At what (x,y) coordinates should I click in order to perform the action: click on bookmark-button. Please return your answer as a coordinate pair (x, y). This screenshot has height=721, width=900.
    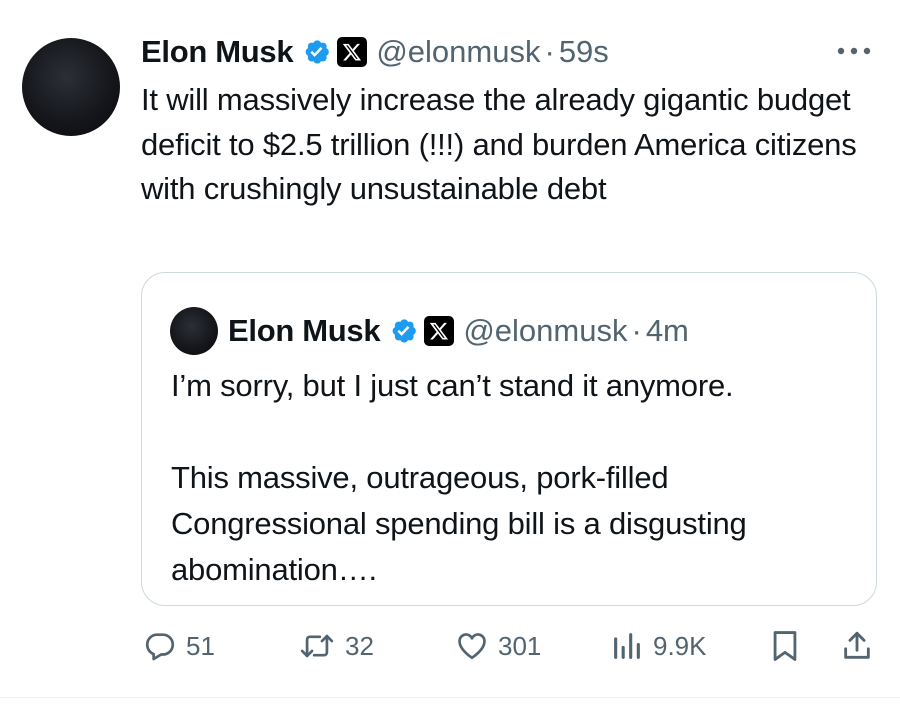
    Looking at the image, I should click on (785, 646).